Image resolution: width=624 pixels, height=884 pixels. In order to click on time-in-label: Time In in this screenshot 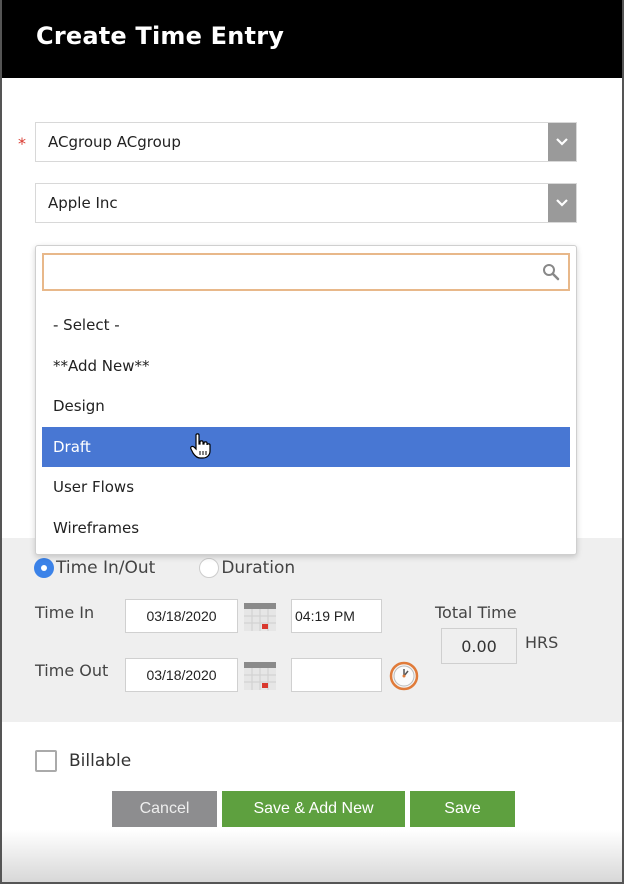, I will do `click(65, 612)`.